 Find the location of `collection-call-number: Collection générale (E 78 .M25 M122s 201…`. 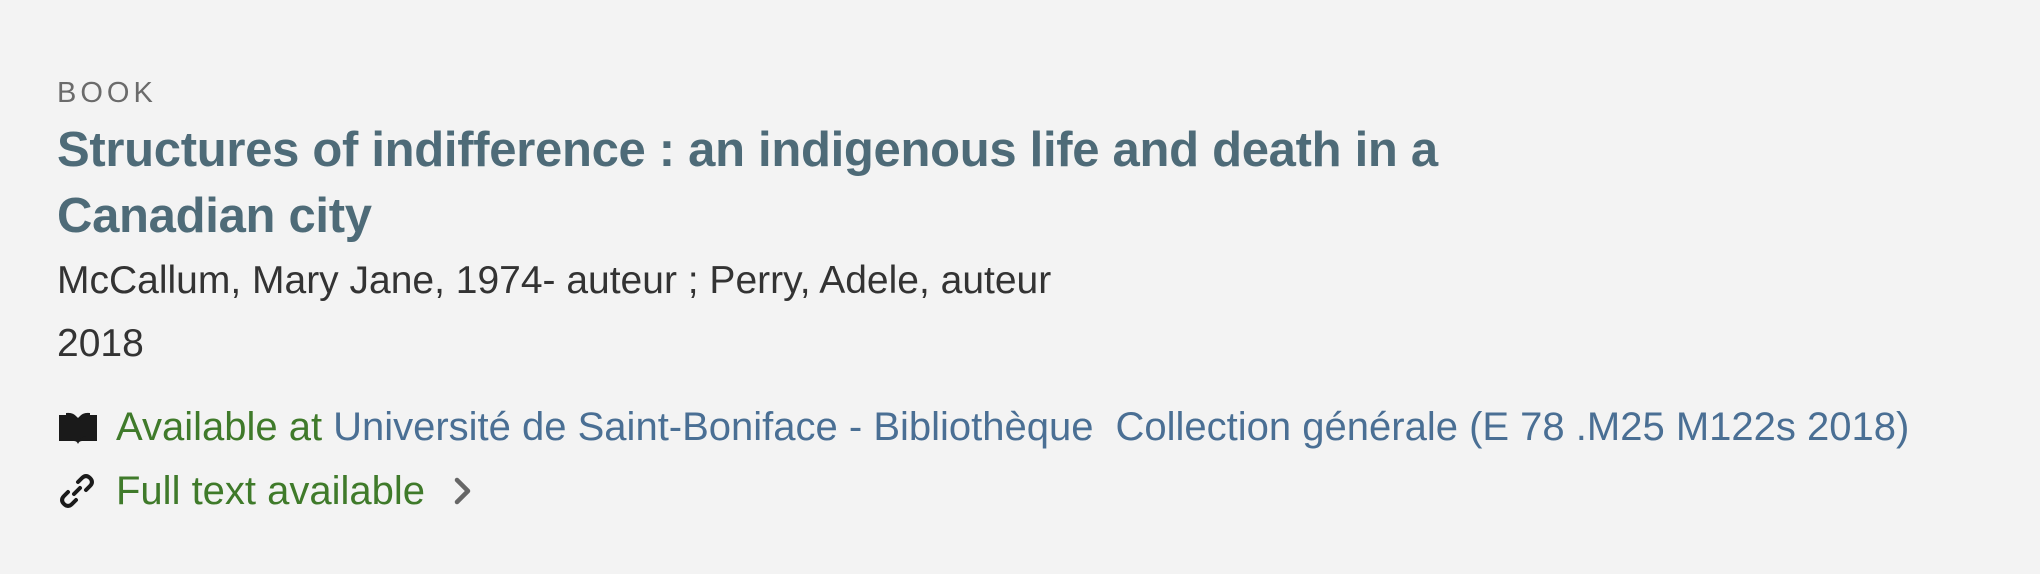

collection-call-number: Collection générale (E 78 .M25 M122s 201… is located at coordinates (1513, 427).